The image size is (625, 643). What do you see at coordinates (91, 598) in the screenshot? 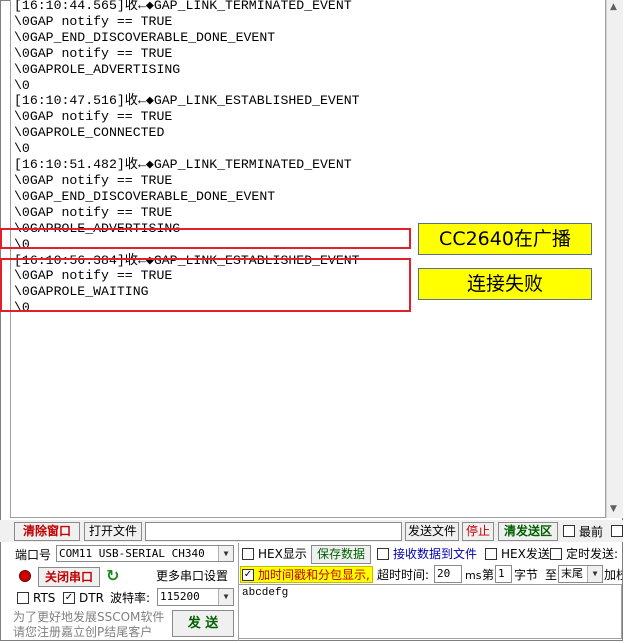
I see `dtr-label: DTR` at bounding box center [91, 598].